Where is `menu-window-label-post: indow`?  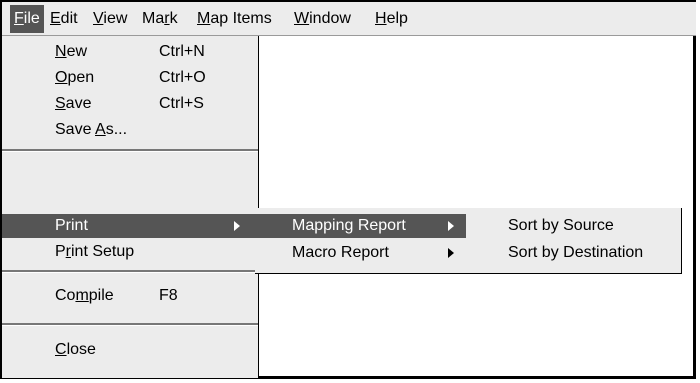 menu-window-label-post: indow is located at coordinates (330, 18).